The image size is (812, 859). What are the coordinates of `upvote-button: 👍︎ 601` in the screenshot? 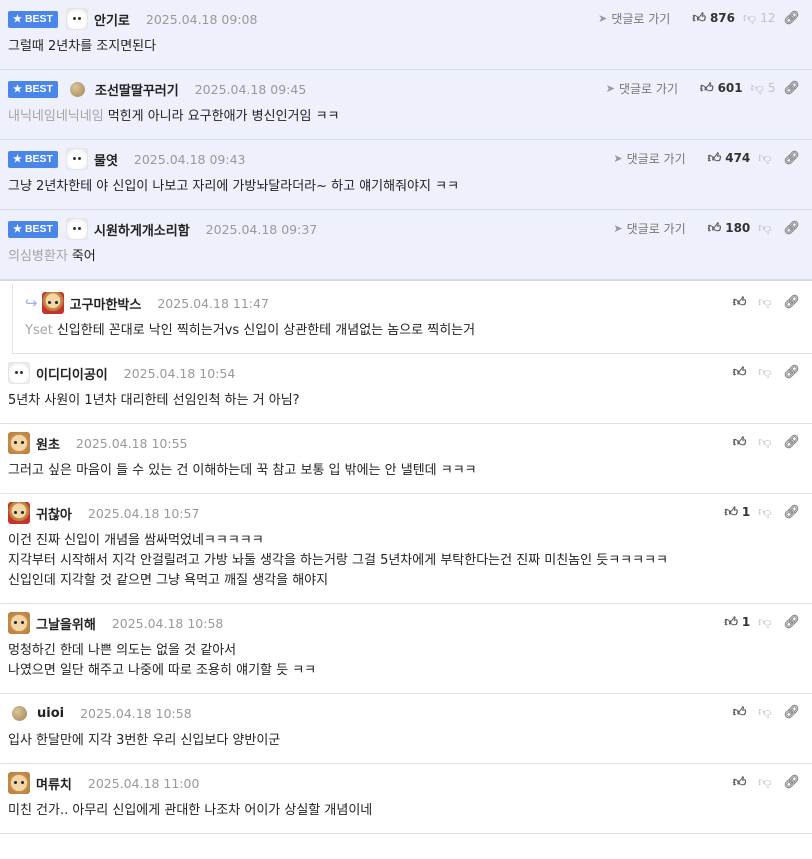 It's located at (721, 88).